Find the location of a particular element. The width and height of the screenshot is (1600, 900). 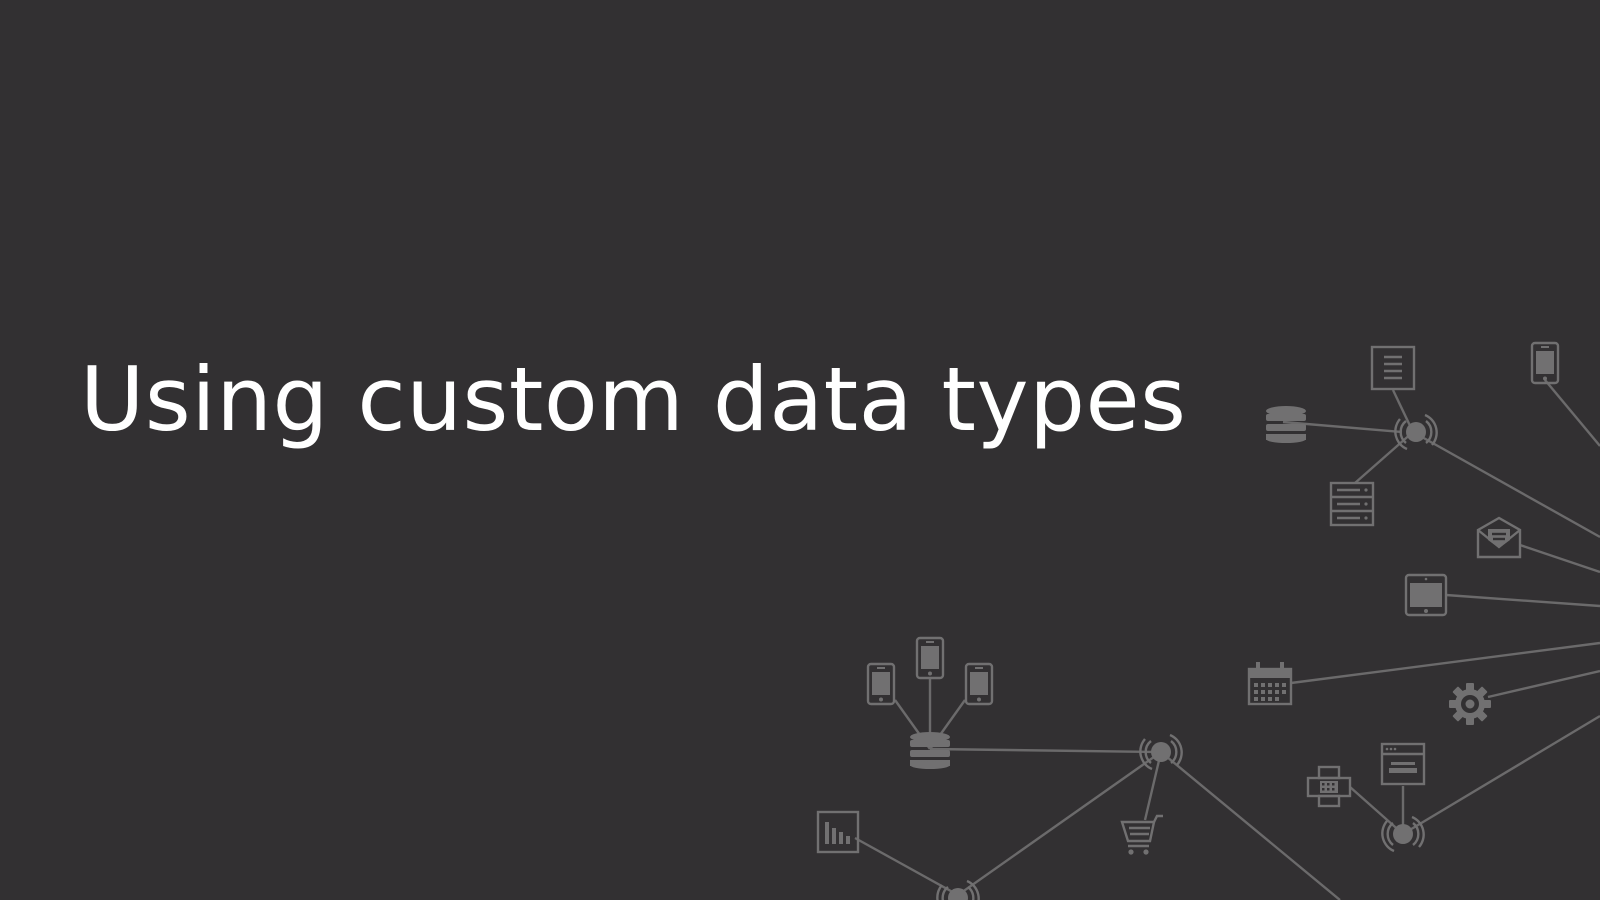

gear-icon is located at coordinates (1470, 704).